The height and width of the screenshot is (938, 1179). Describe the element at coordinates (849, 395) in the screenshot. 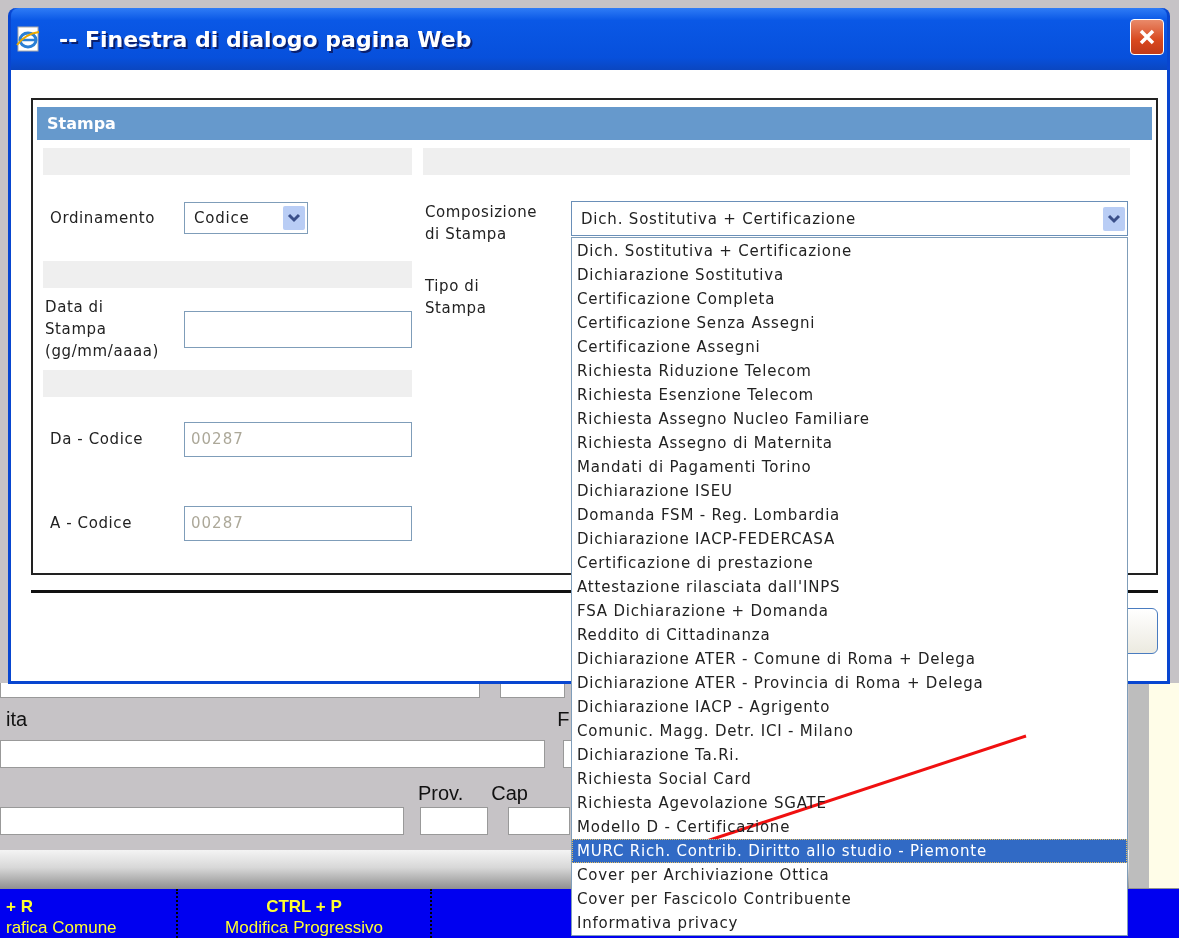

I see `dropdown-option: Richiesta Esenzione Telecom` at that location.